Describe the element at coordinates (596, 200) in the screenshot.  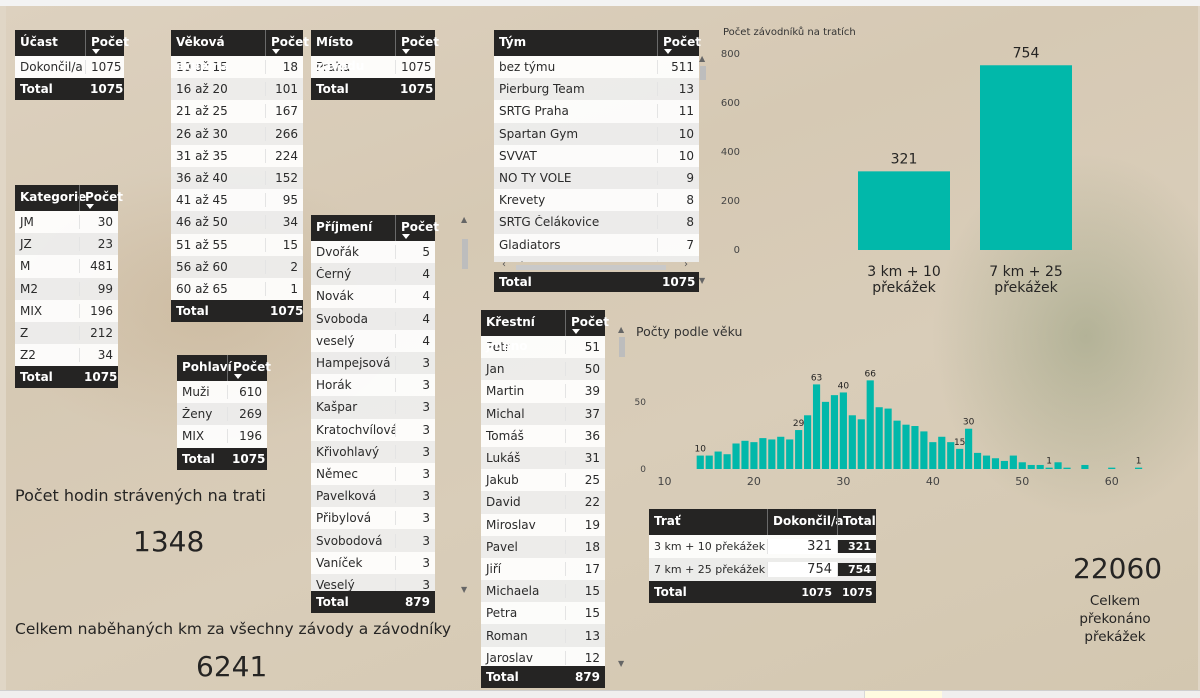
I see `table-row: Krevety 8` at that location.